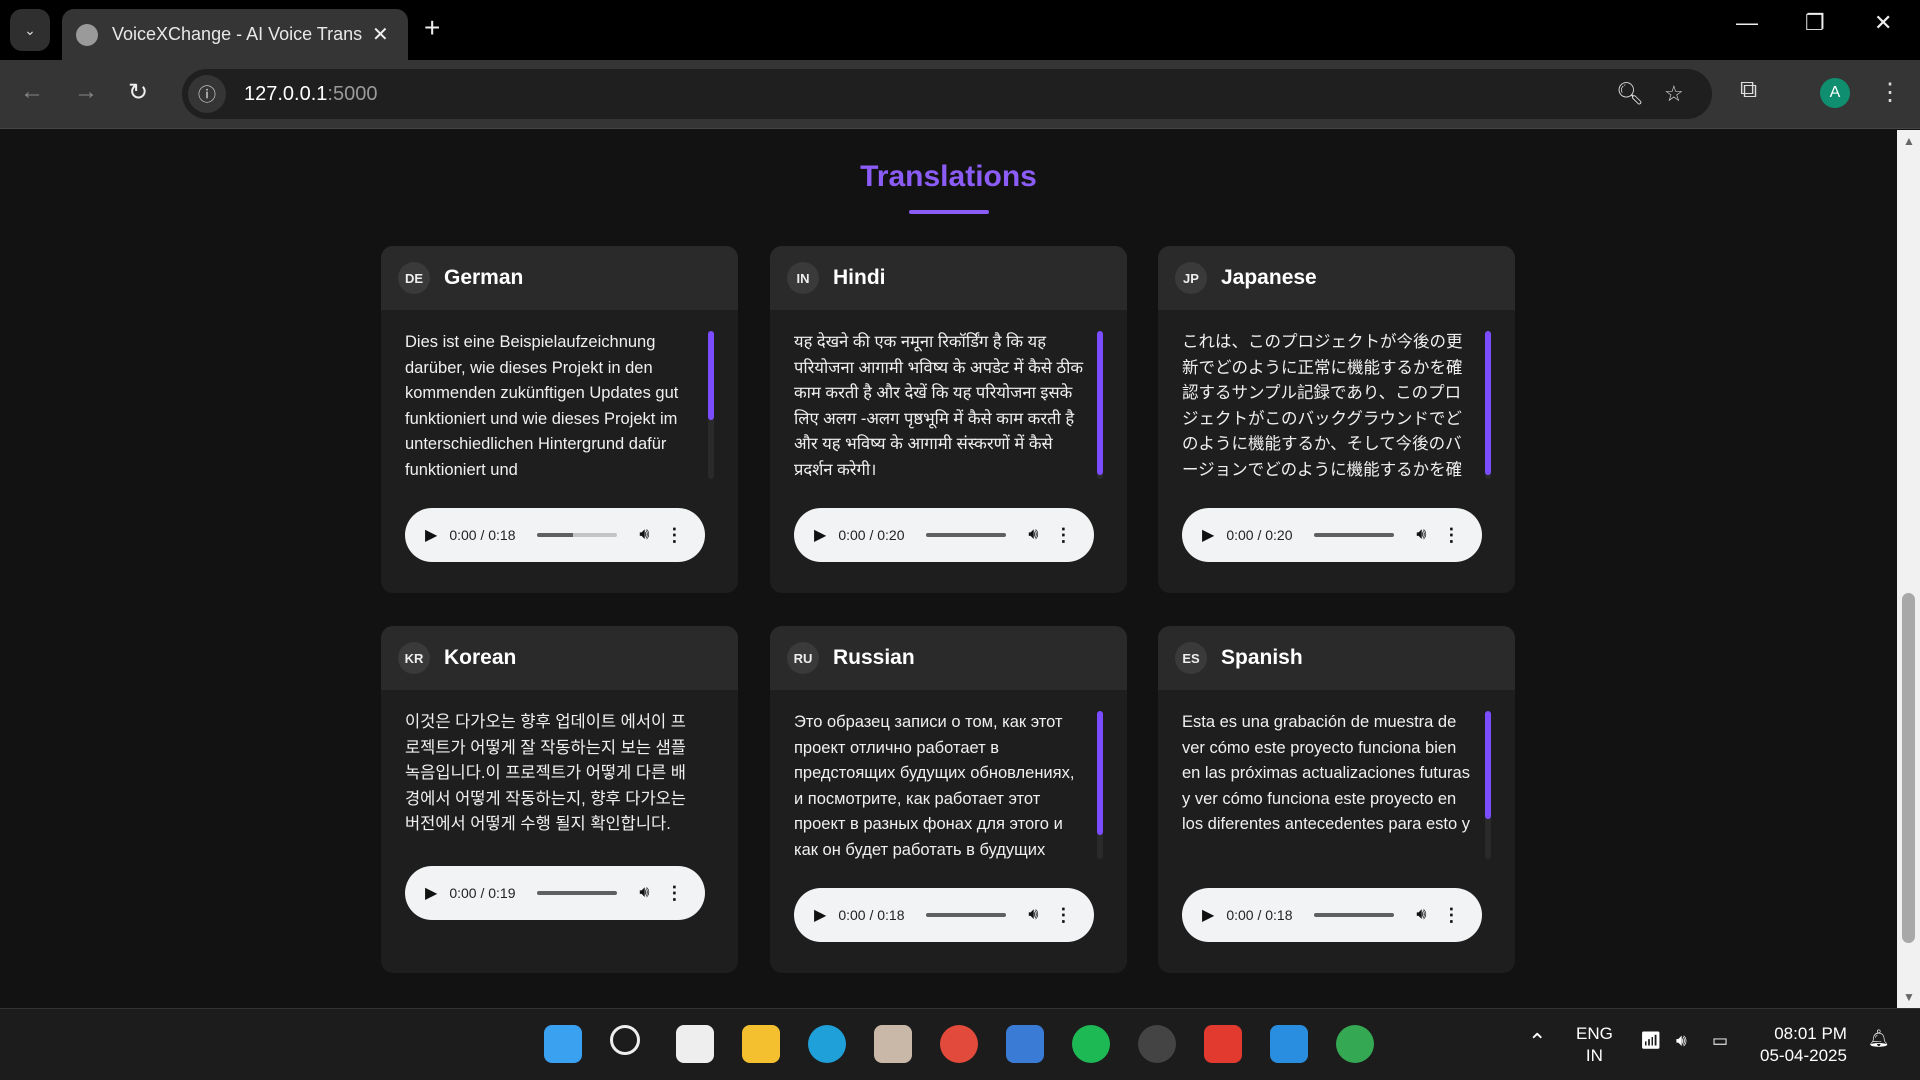 This screenshot has height=1080, width=1920. What do you see at coordinates (235, 34) in the screenshot?
I see `active-tab: VoiceXChange - AI Voice Translator ✕` at bounding box center [235, 34].